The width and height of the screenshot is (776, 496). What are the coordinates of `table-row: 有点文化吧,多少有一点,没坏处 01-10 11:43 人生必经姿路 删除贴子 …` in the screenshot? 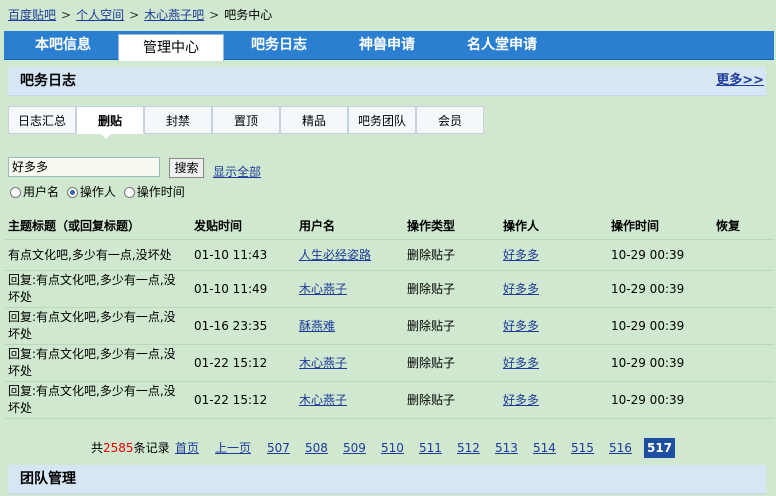 It's located at (389, 255).